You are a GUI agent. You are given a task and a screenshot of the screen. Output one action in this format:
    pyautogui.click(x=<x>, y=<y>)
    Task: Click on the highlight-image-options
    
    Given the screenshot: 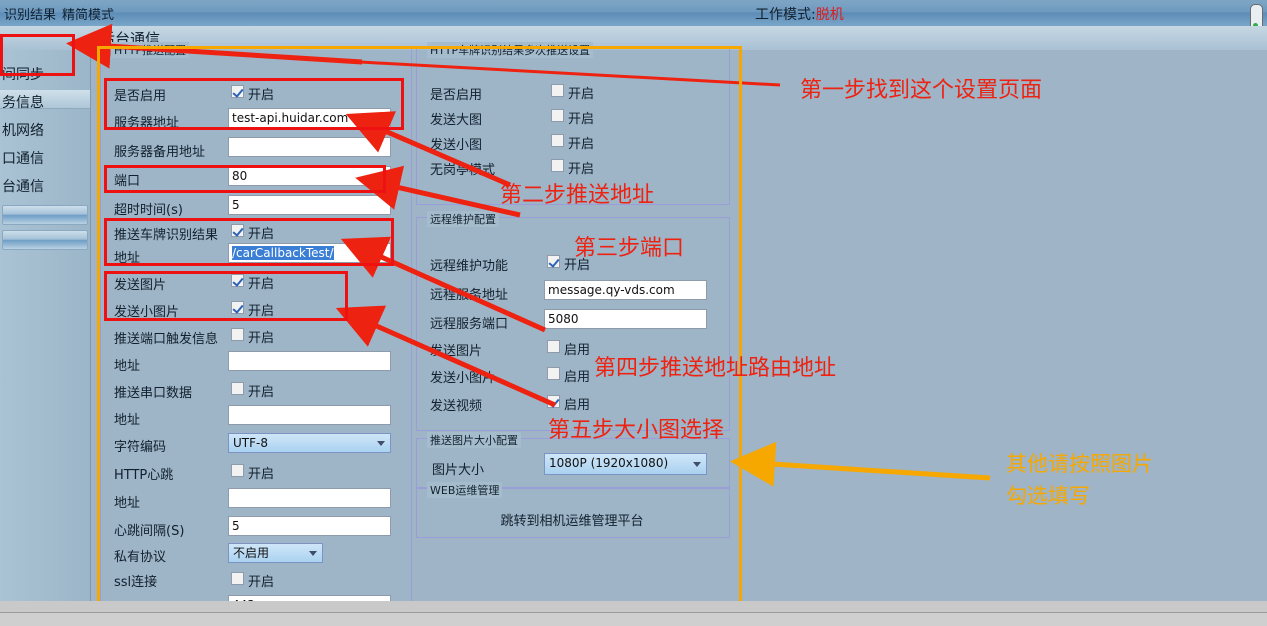 What is the action you would take?
    pyautogui.click(x=226, y=296)
    